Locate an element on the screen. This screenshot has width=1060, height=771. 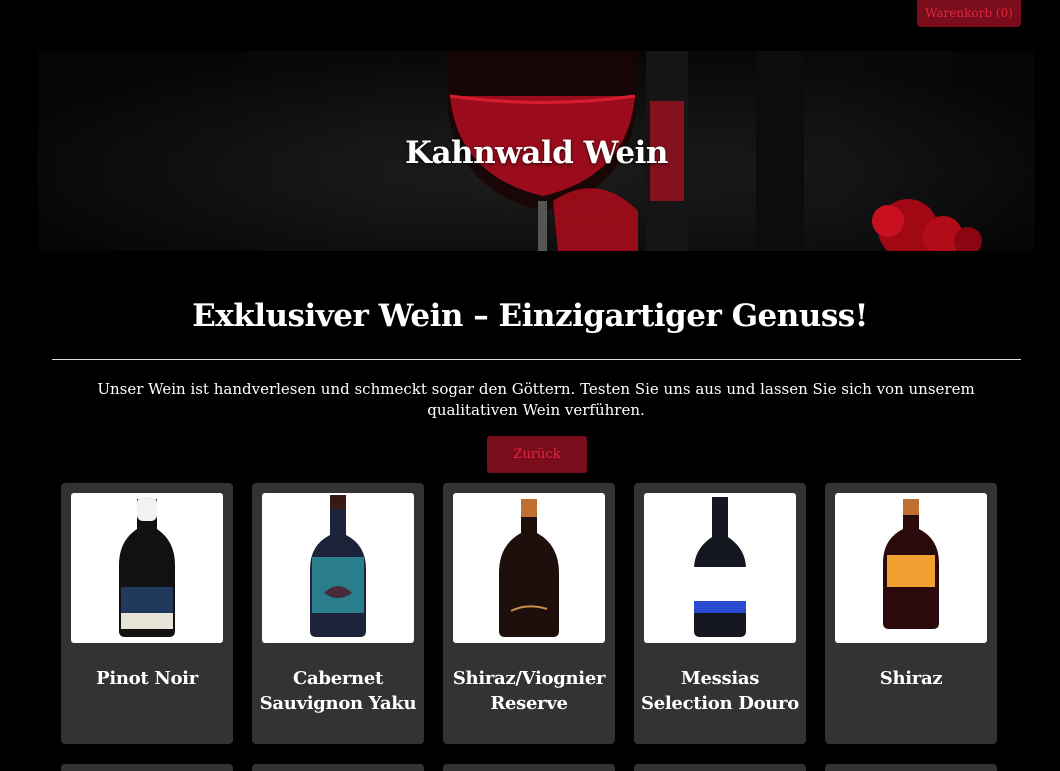
product-card: Shiraz is located at coordinates (911, 613).